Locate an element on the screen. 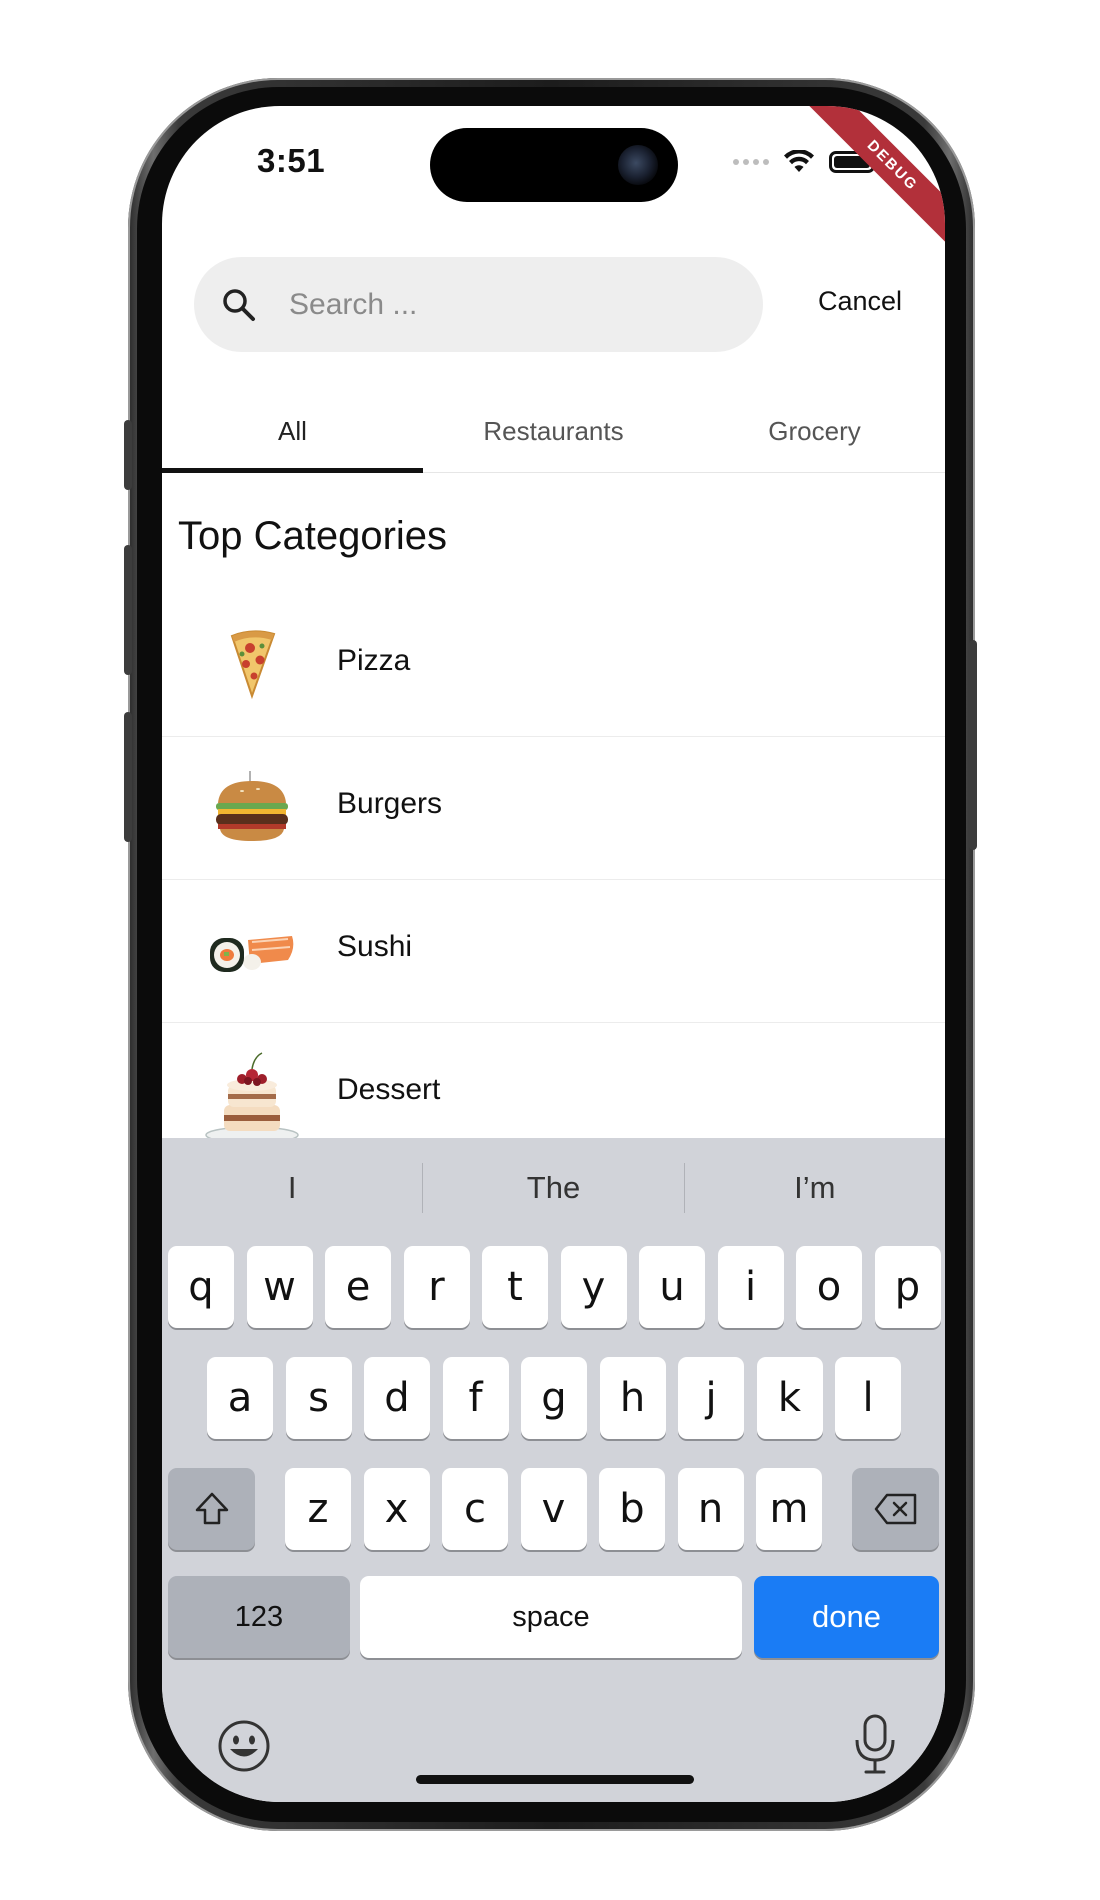  key-h: h is located at coordinates (632, 1398).